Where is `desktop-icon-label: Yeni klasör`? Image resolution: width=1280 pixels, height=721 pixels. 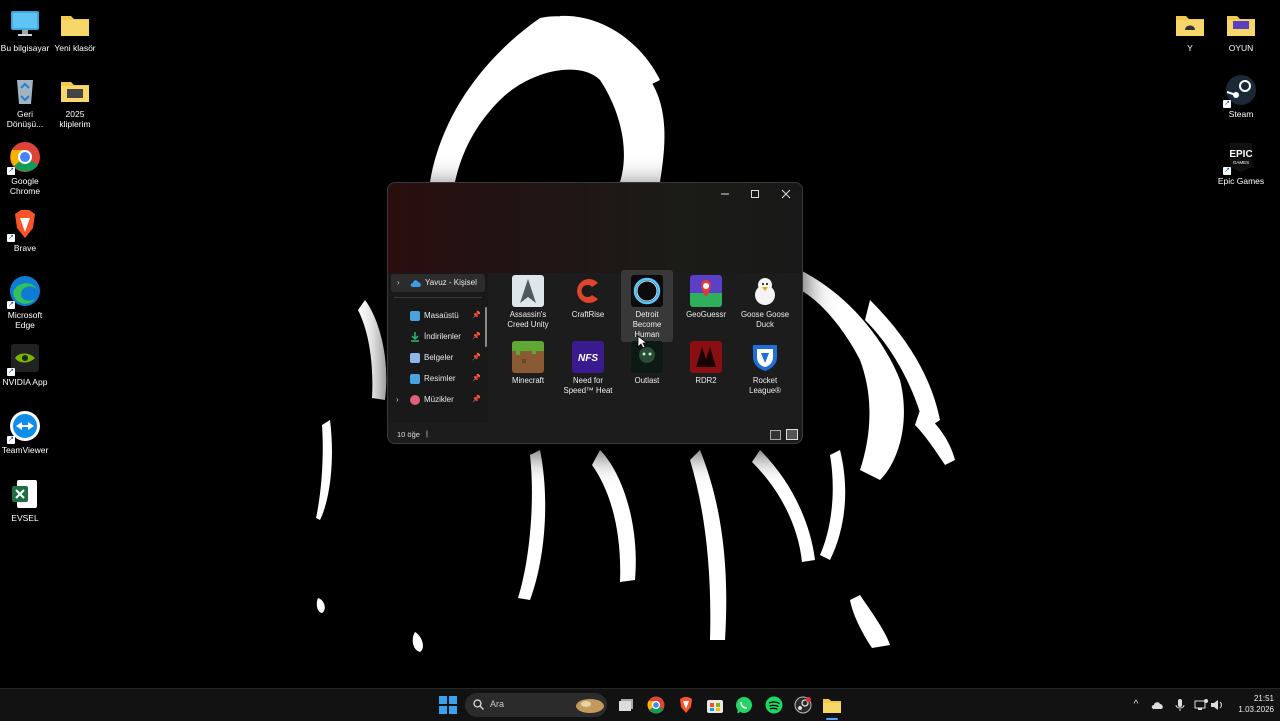 desktop-icon-label: Yeni klasör is located at coordinates (75, 48).